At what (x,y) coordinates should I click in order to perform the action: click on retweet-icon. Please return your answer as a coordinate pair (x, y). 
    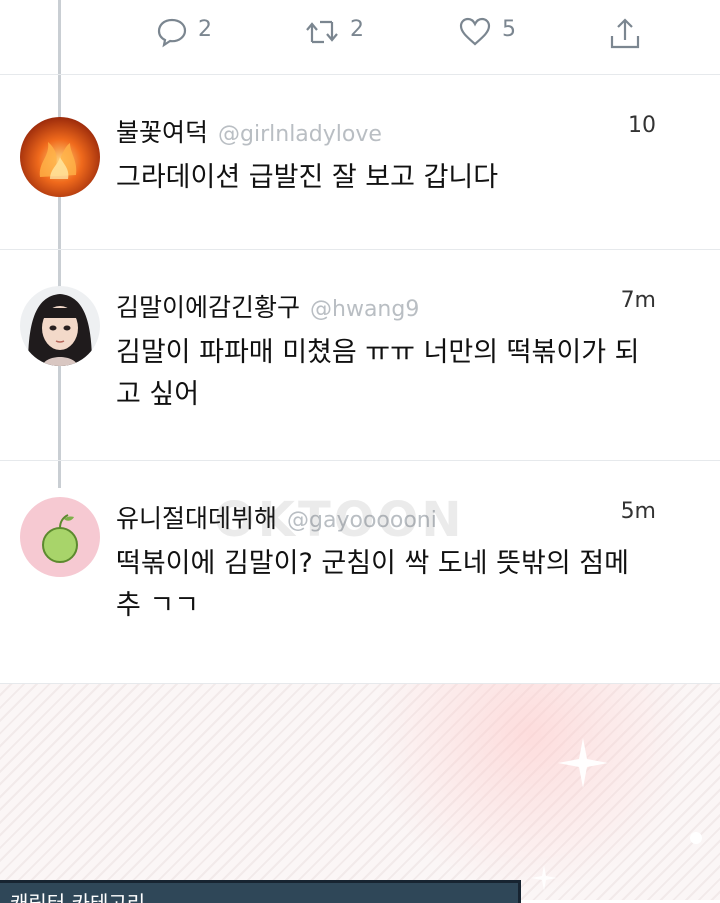
    Looking at the image, I should click on (322, 32).